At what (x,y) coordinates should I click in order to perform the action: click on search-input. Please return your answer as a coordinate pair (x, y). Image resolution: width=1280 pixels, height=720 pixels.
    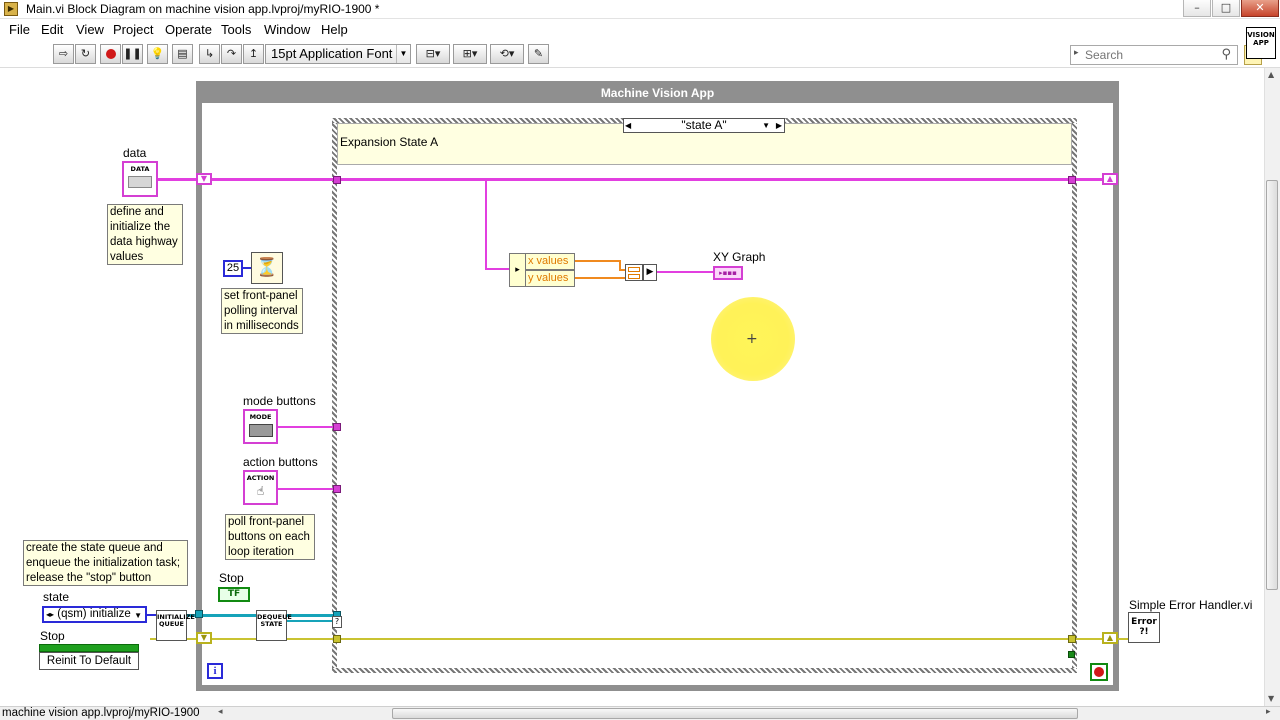
    Looking at the image, I should click on (1150, 55).